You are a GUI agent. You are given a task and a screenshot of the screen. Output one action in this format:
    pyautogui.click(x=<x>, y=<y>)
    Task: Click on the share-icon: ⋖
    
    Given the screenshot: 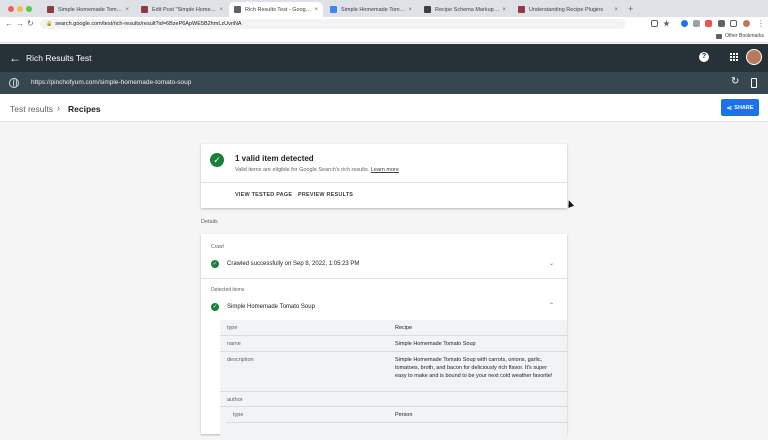 What is the action you would take?
    pyautogui.click(x=729, y=108)
    